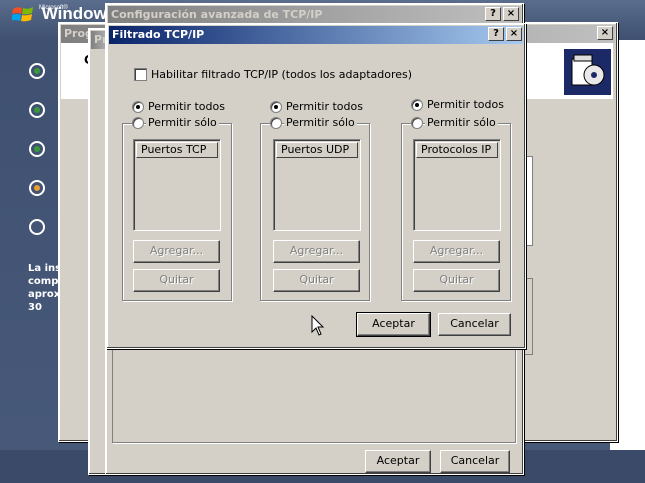 The height and width of the screenshot is (483, 645). What do you see at coordinates (393, 324) in the screenshot?
I see `filter-ok-button: Aceptar` at bounding box center [393, 324].